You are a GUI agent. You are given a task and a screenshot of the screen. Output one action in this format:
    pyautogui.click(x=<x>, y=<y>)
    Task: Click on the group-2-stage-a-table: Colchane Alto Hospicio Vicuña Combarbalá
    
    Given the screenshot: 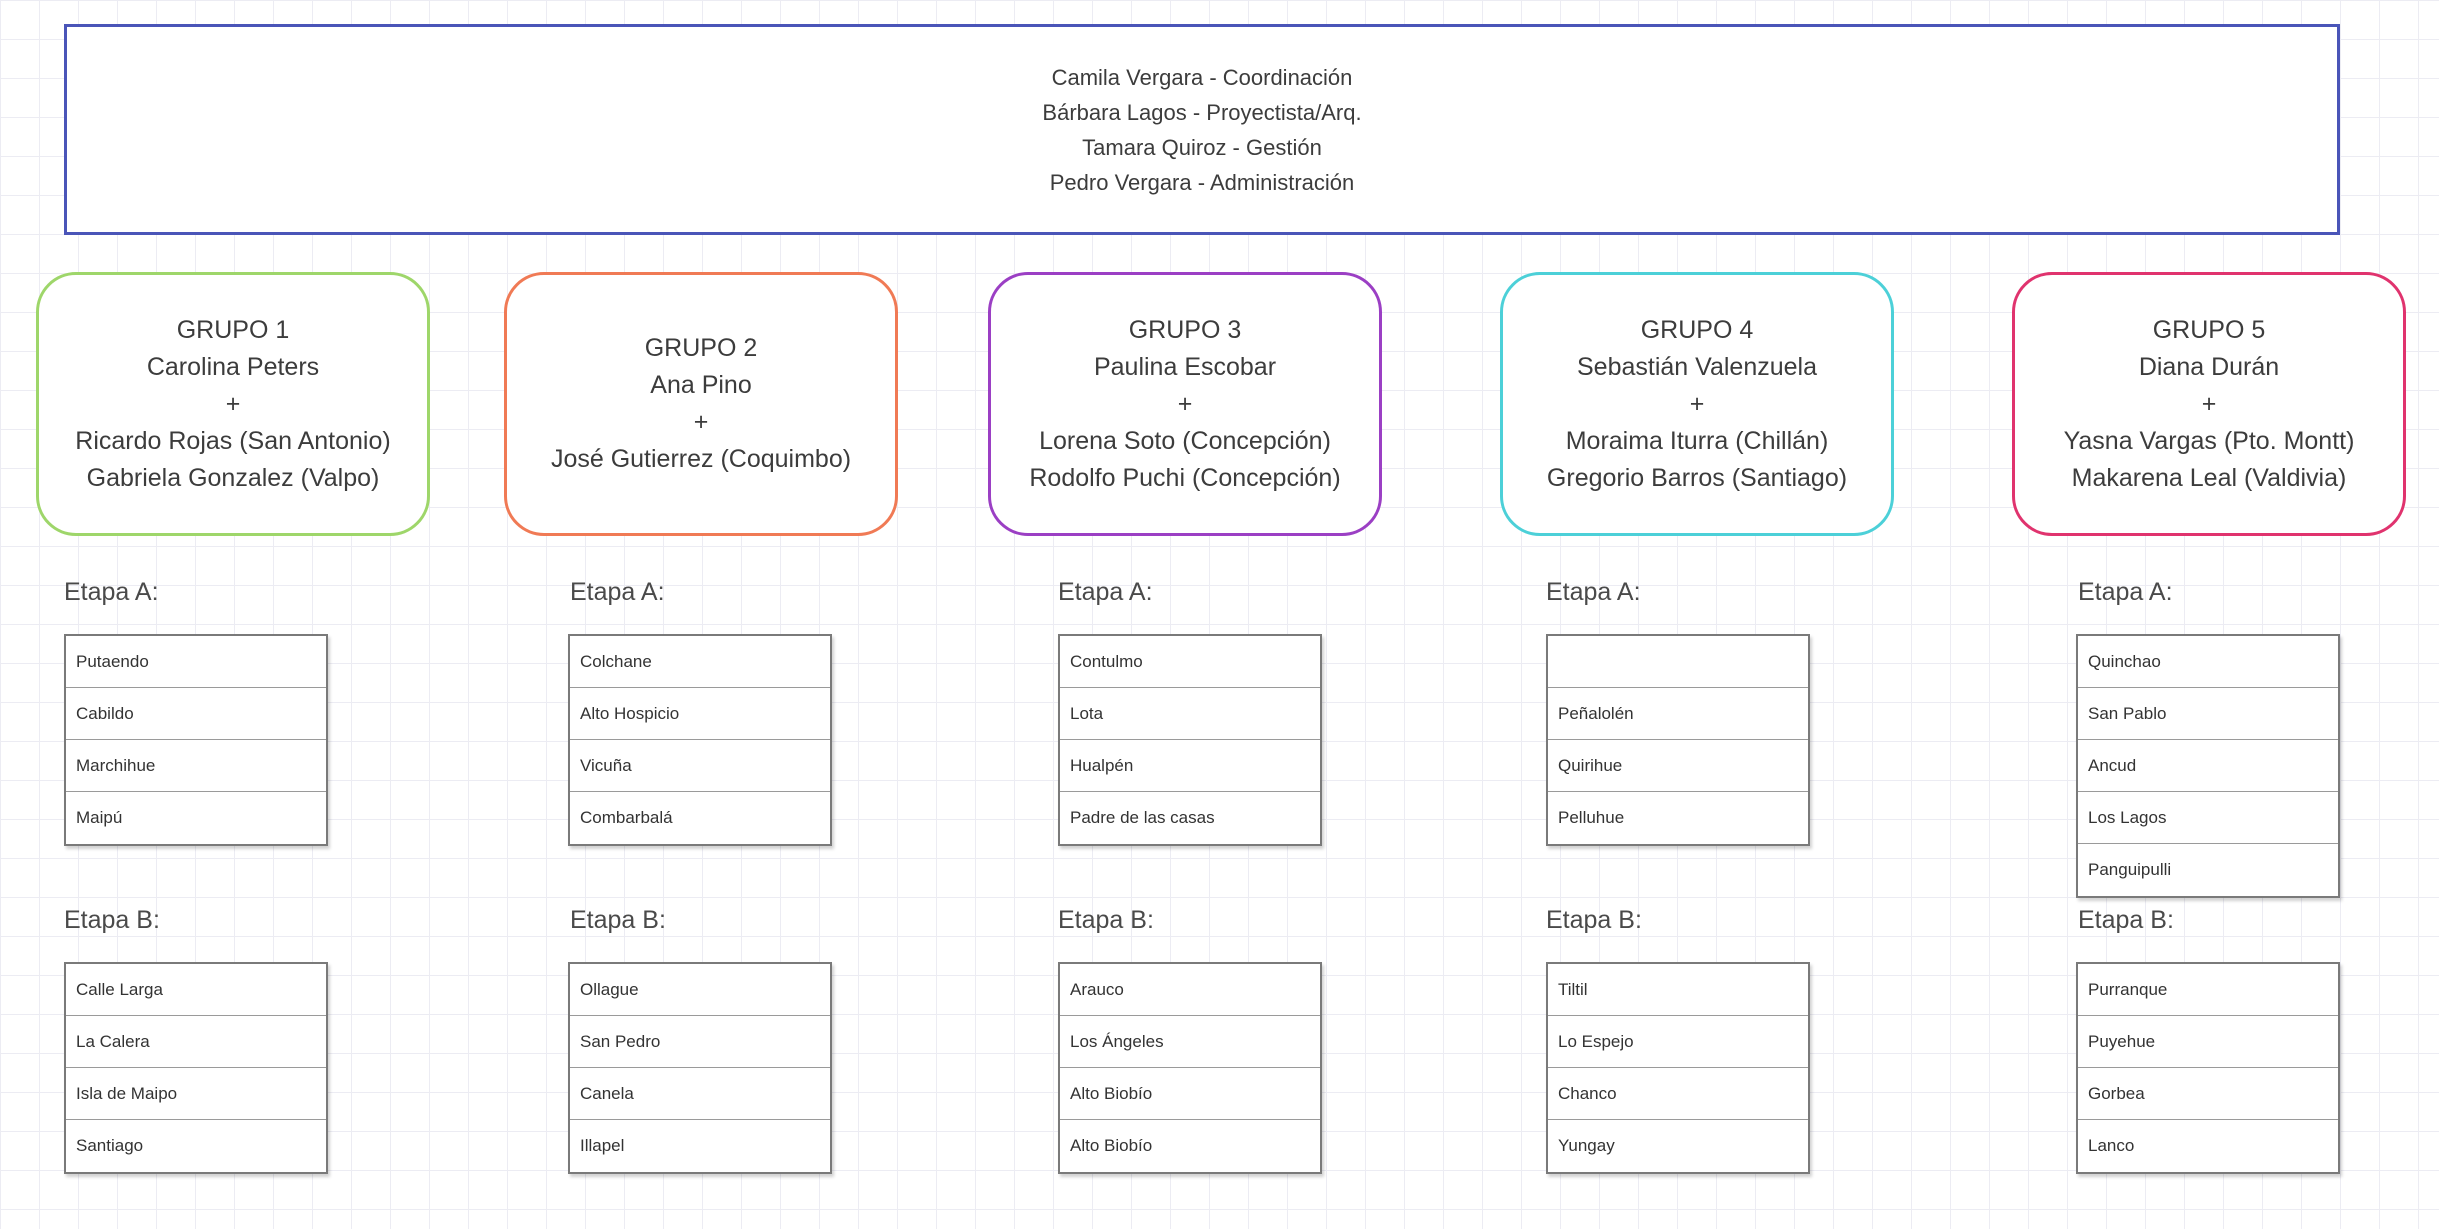 What is the action you would take?
    pyautogui.click(x=700, y=740)
    